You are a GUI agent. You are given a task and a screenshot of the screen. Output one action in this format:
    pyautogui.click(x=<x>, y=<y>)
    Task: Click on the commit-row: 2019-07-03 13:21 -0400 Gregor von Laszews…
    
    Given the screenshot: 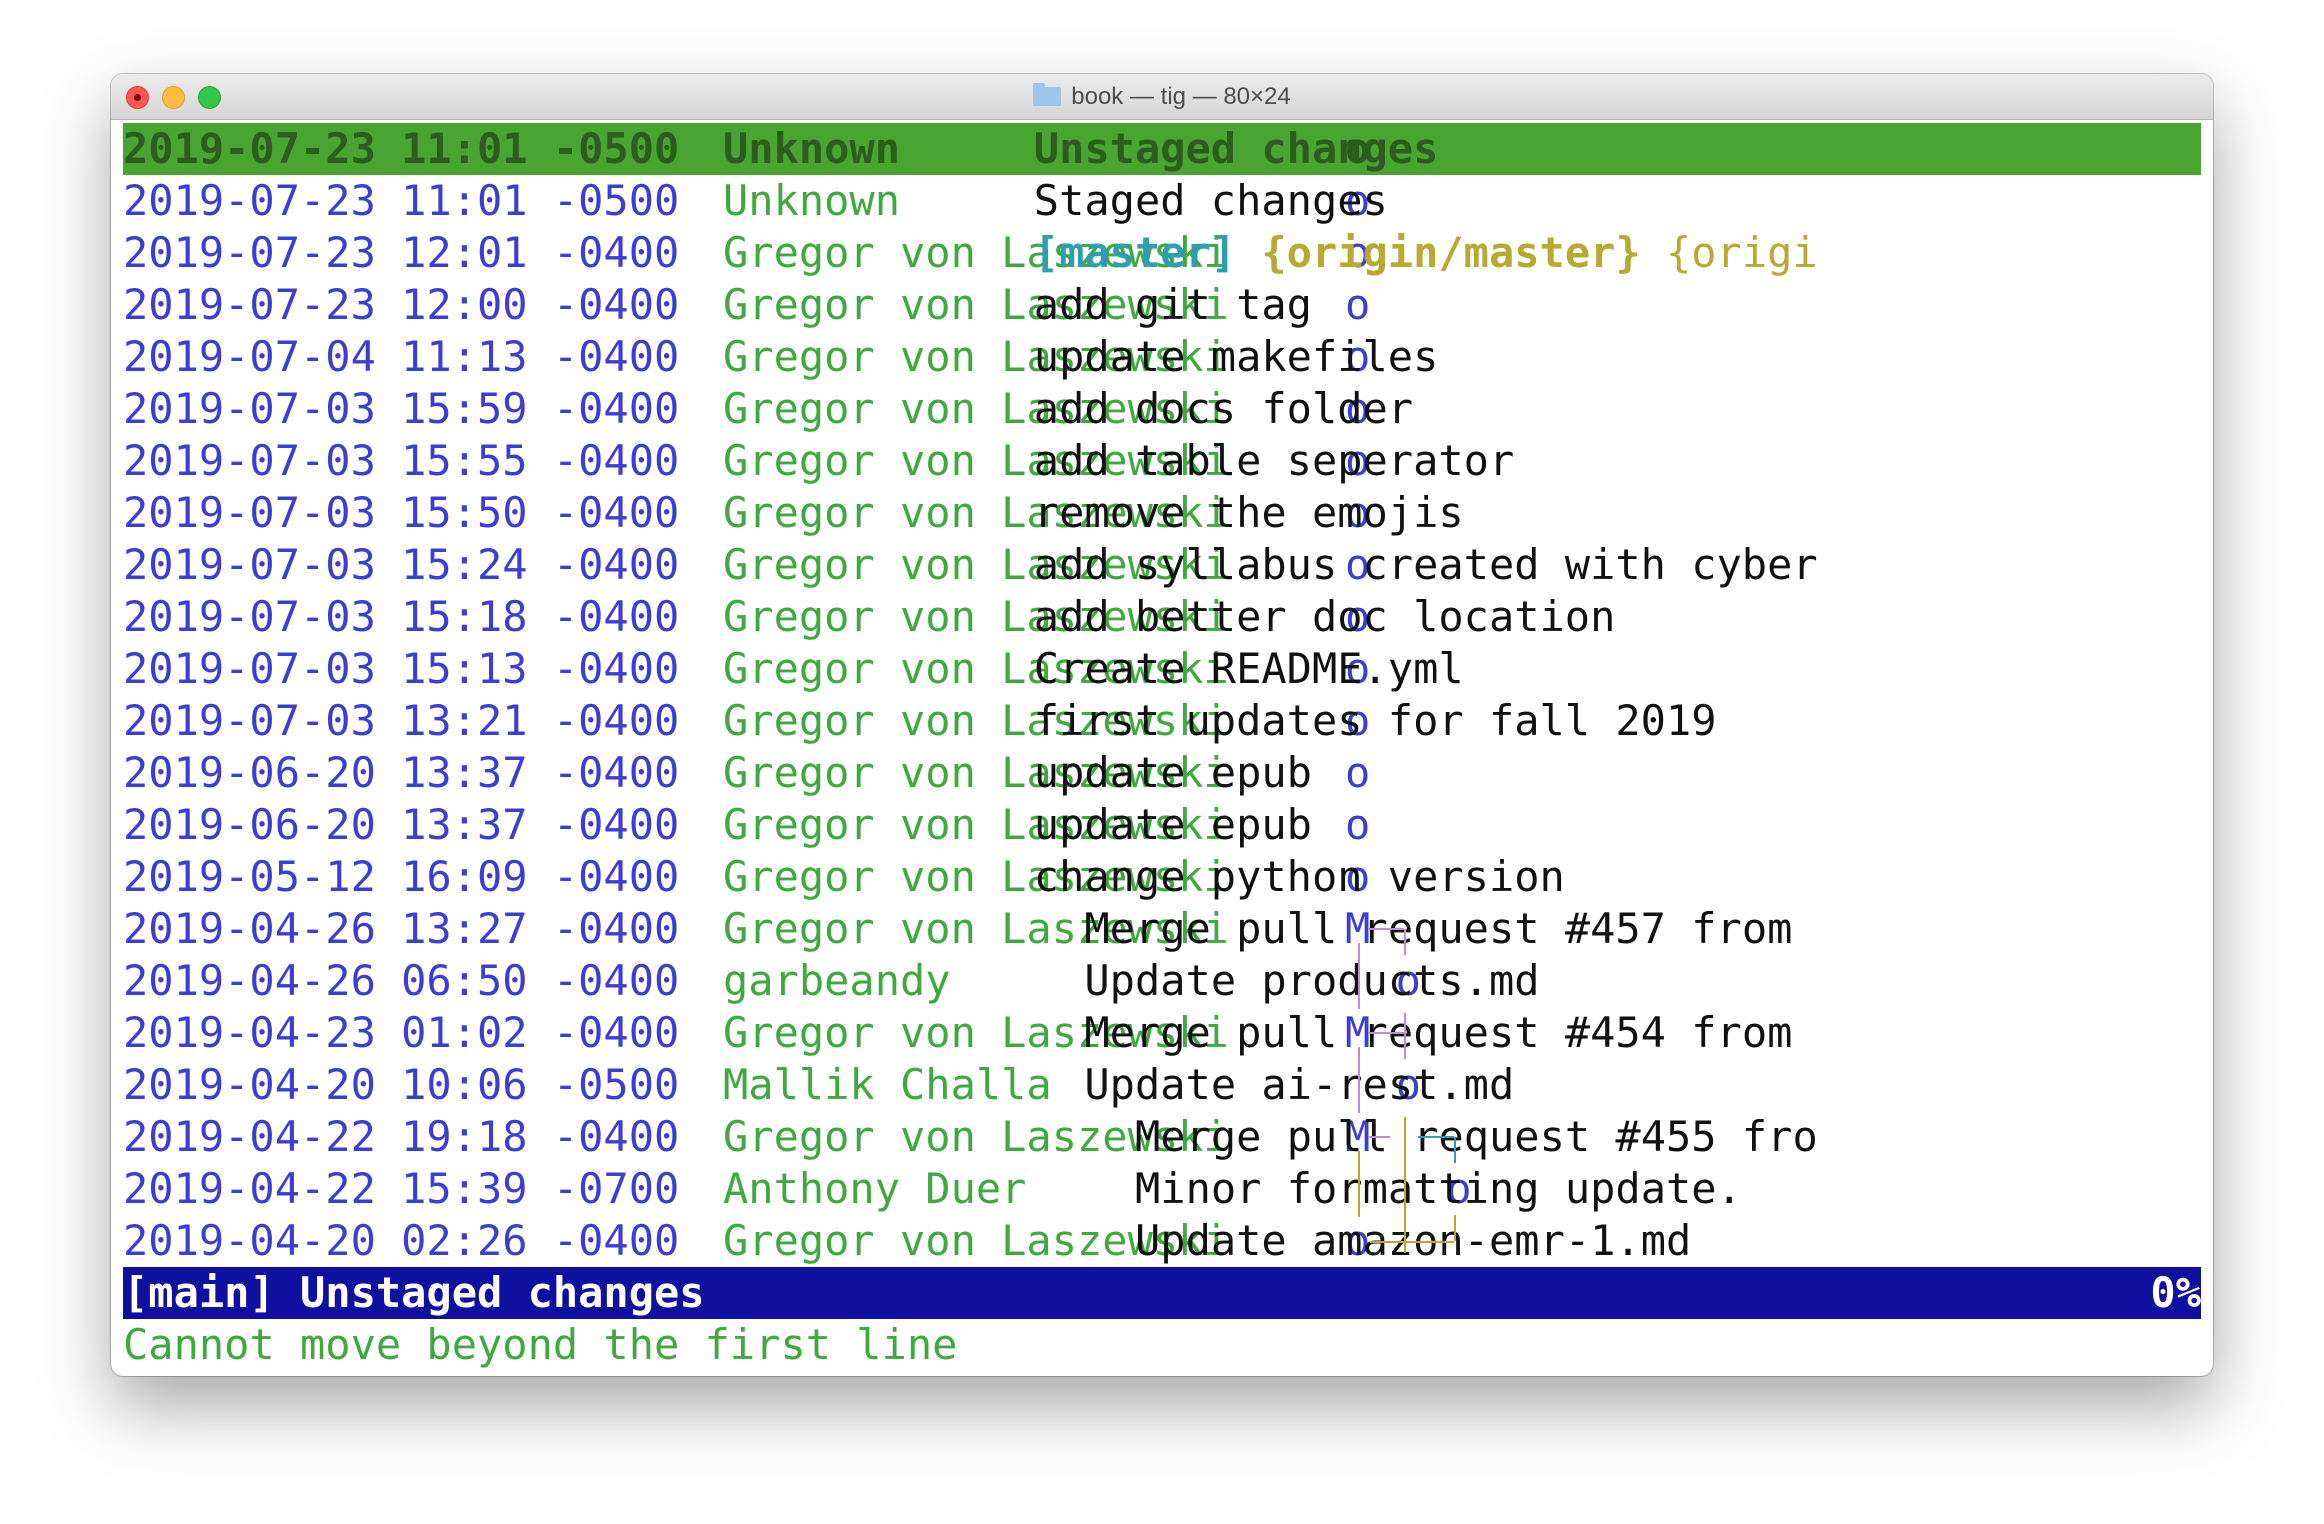 What is the action you would take?
    pyautogui.click(x=1162, y=721)
    